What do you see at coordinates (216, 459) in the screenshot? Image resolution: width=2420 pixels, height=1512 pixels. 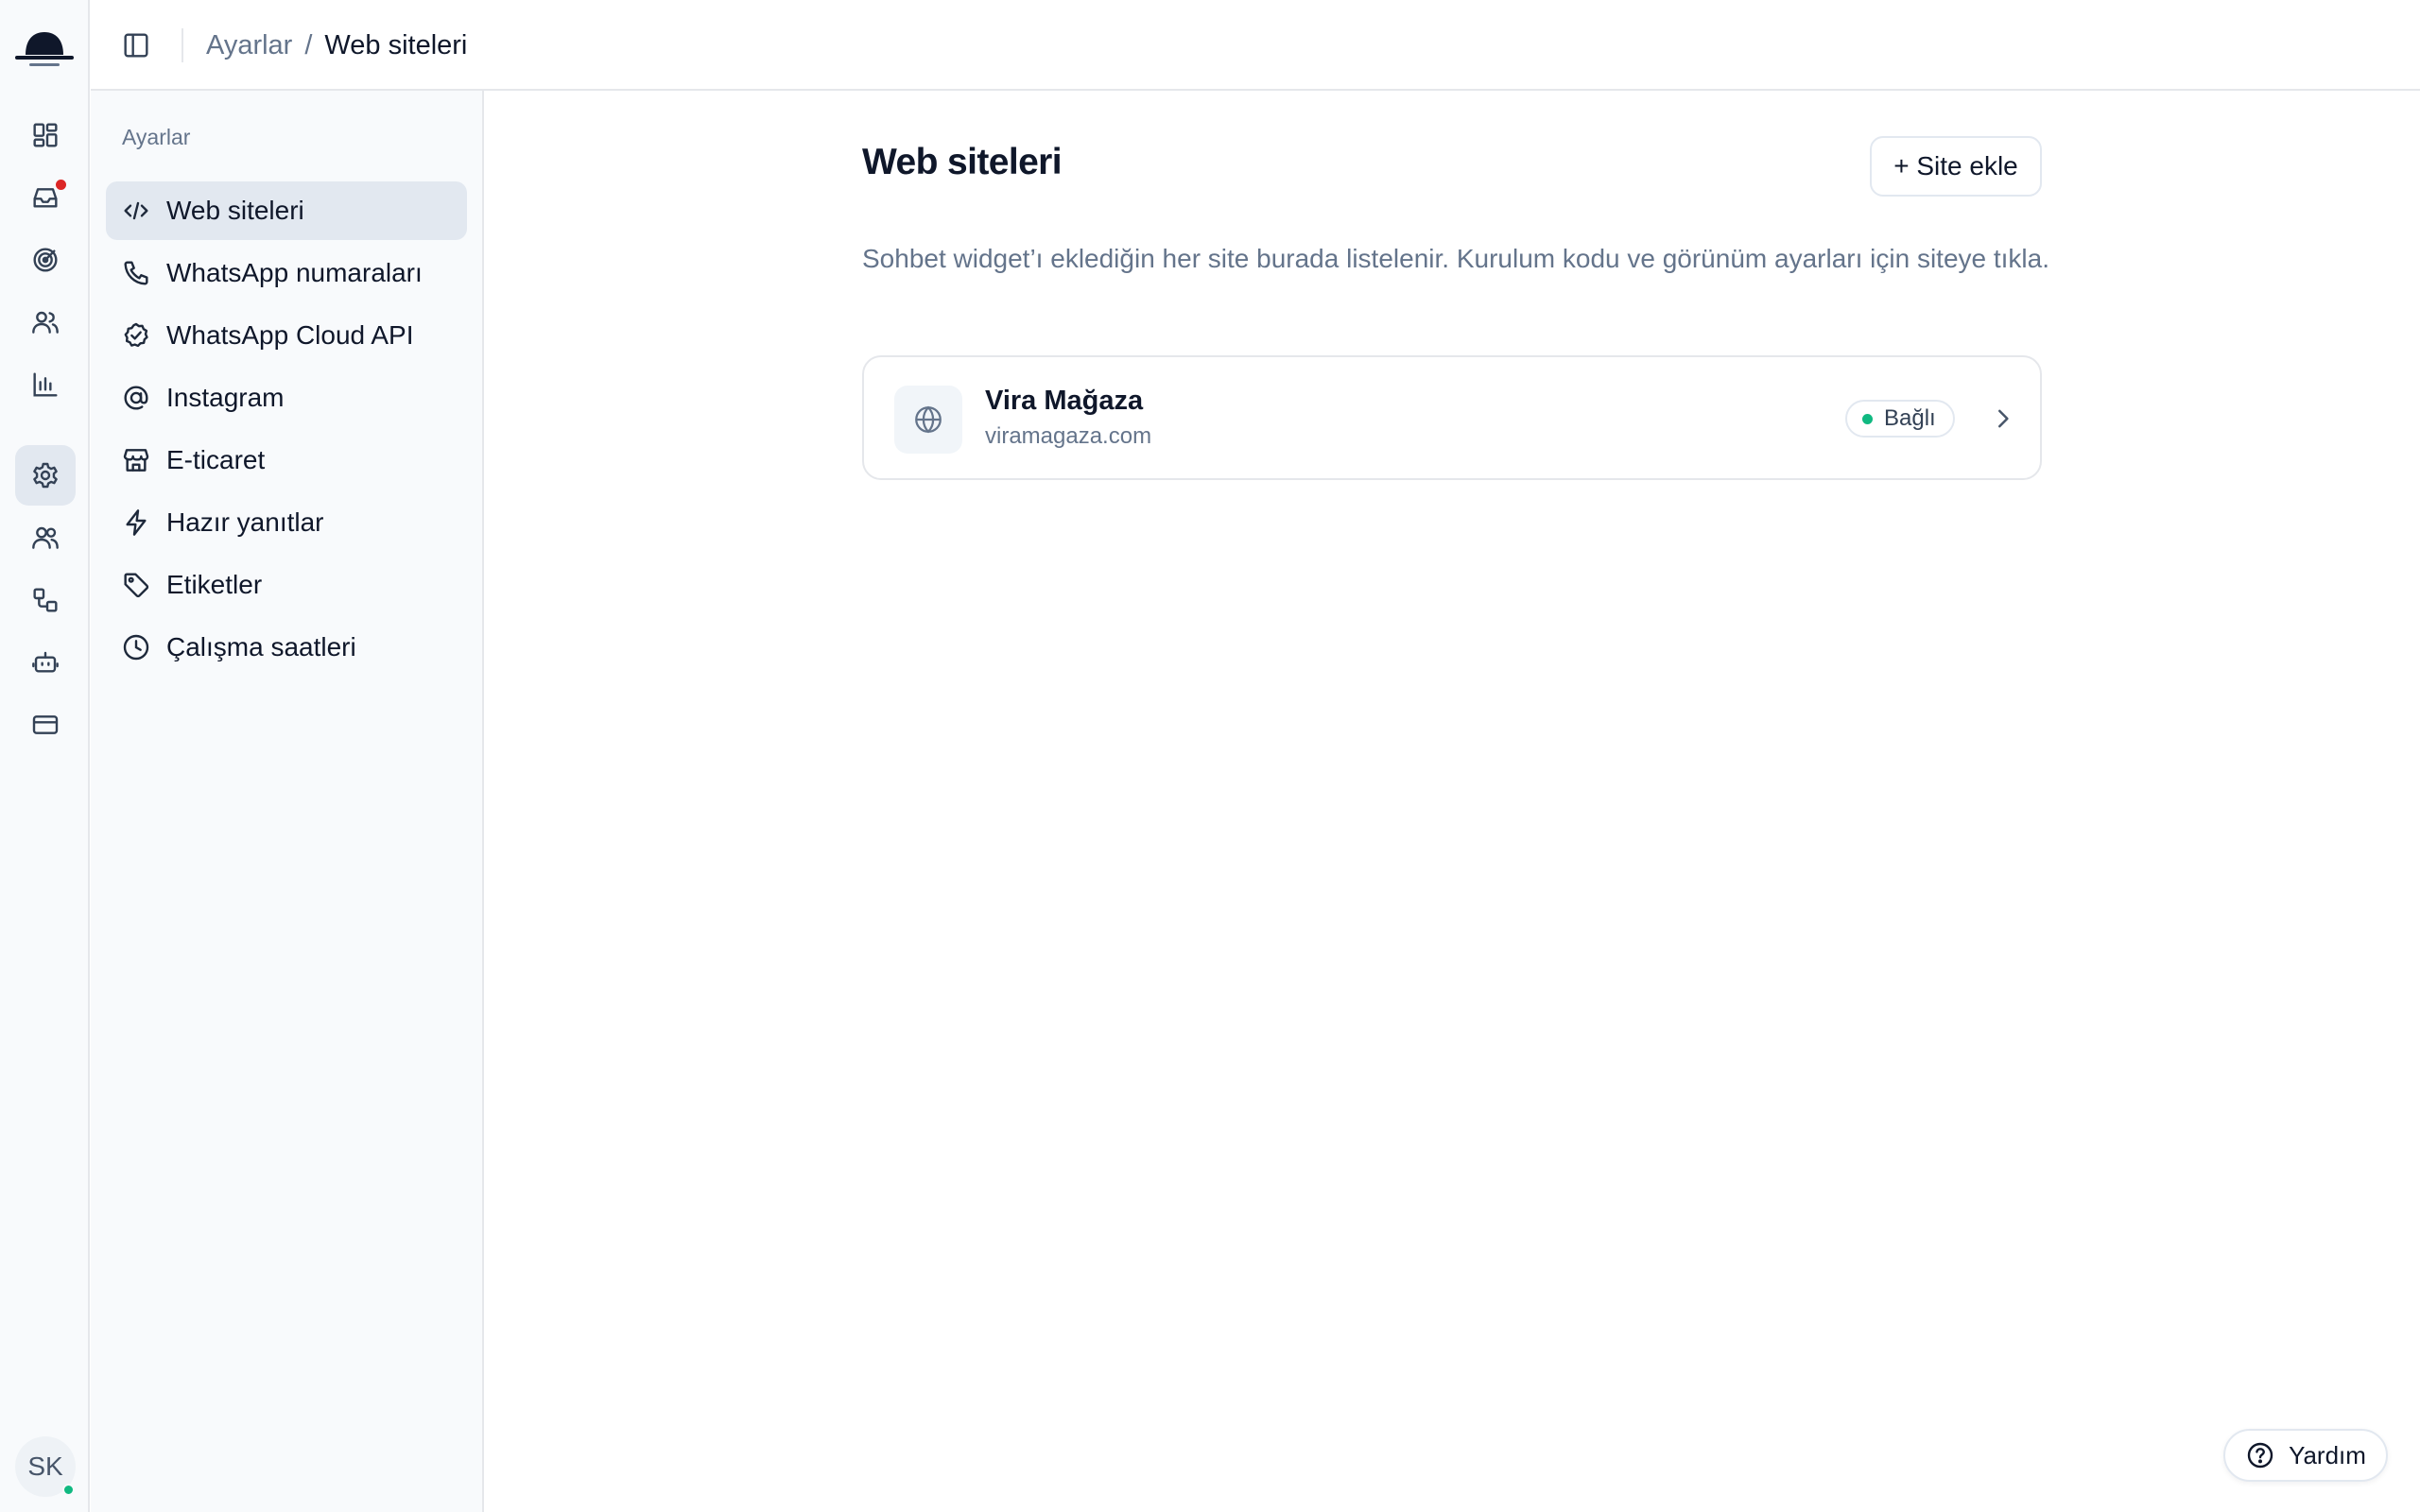 I see `nav-item-label: E-ticaret` at bounding box center [216, 459].